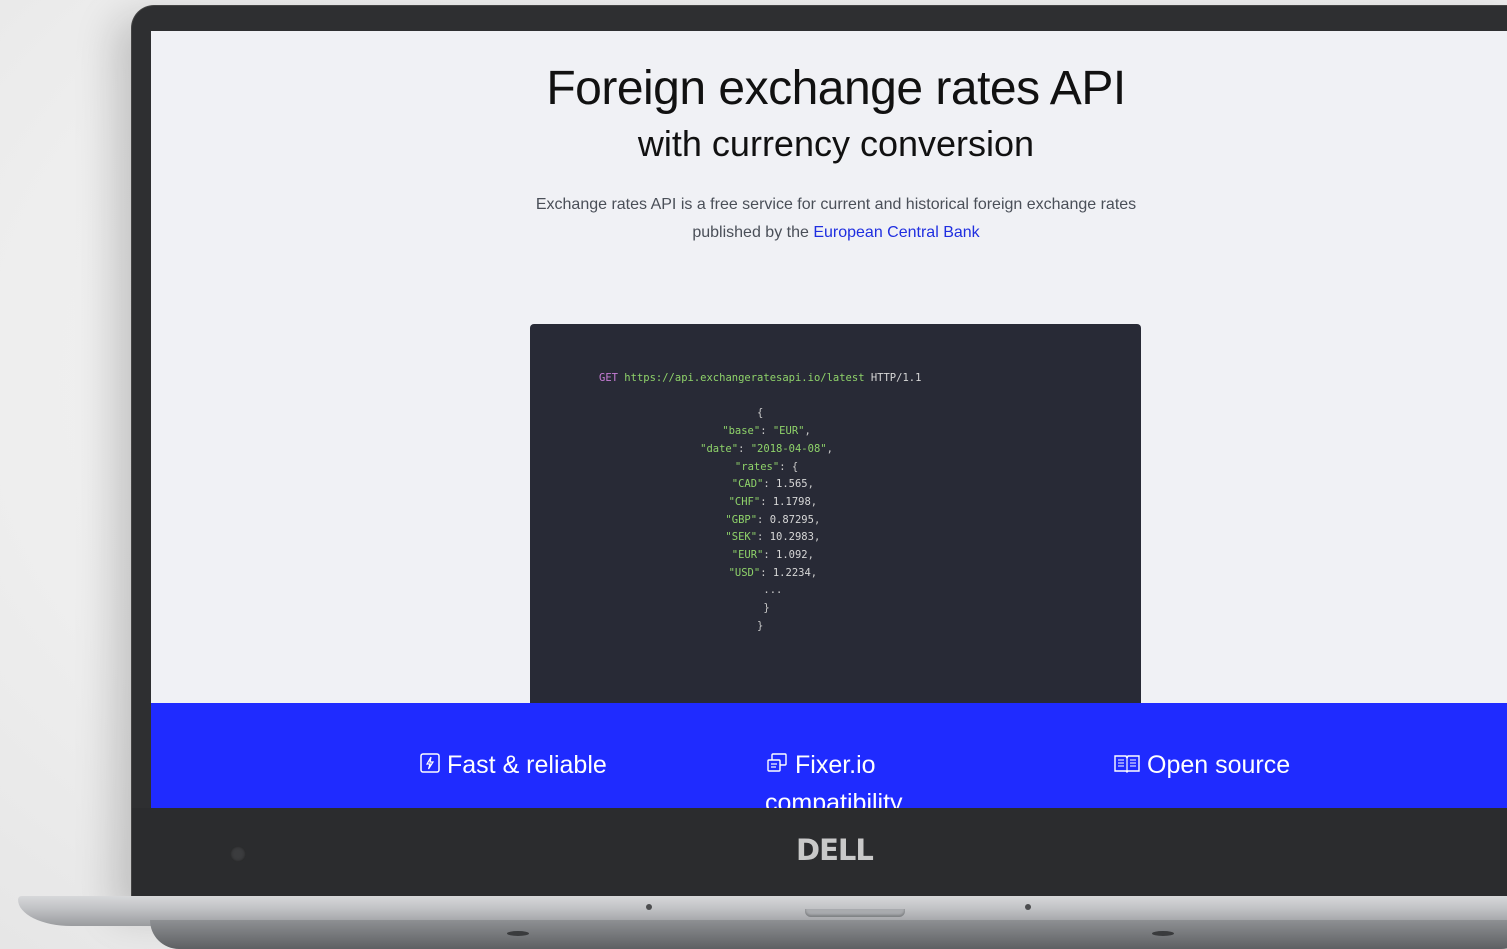 The image size is (1507, 949). I want to click on feature-title: Fast & reliable, so click(527, 765).